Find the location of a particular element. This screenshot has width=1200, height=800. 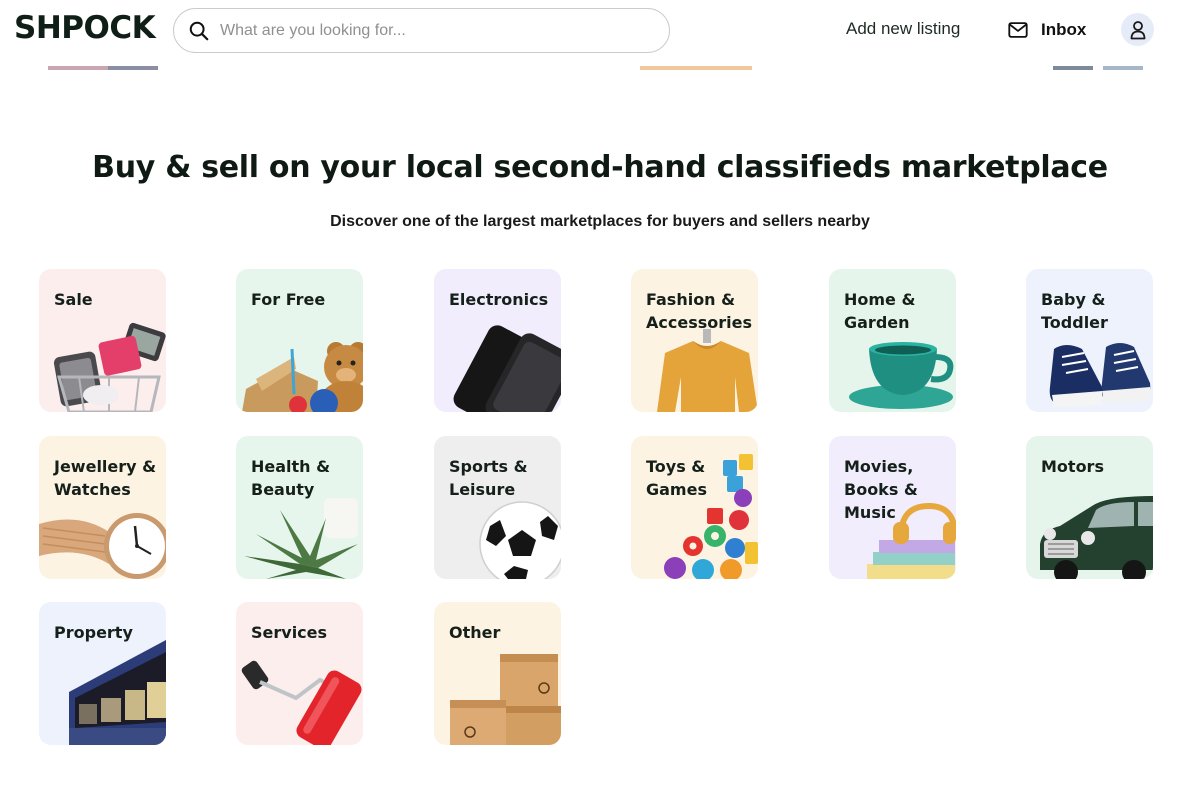

add-listing-link: Add new listing is located at coordinates (903, 29).